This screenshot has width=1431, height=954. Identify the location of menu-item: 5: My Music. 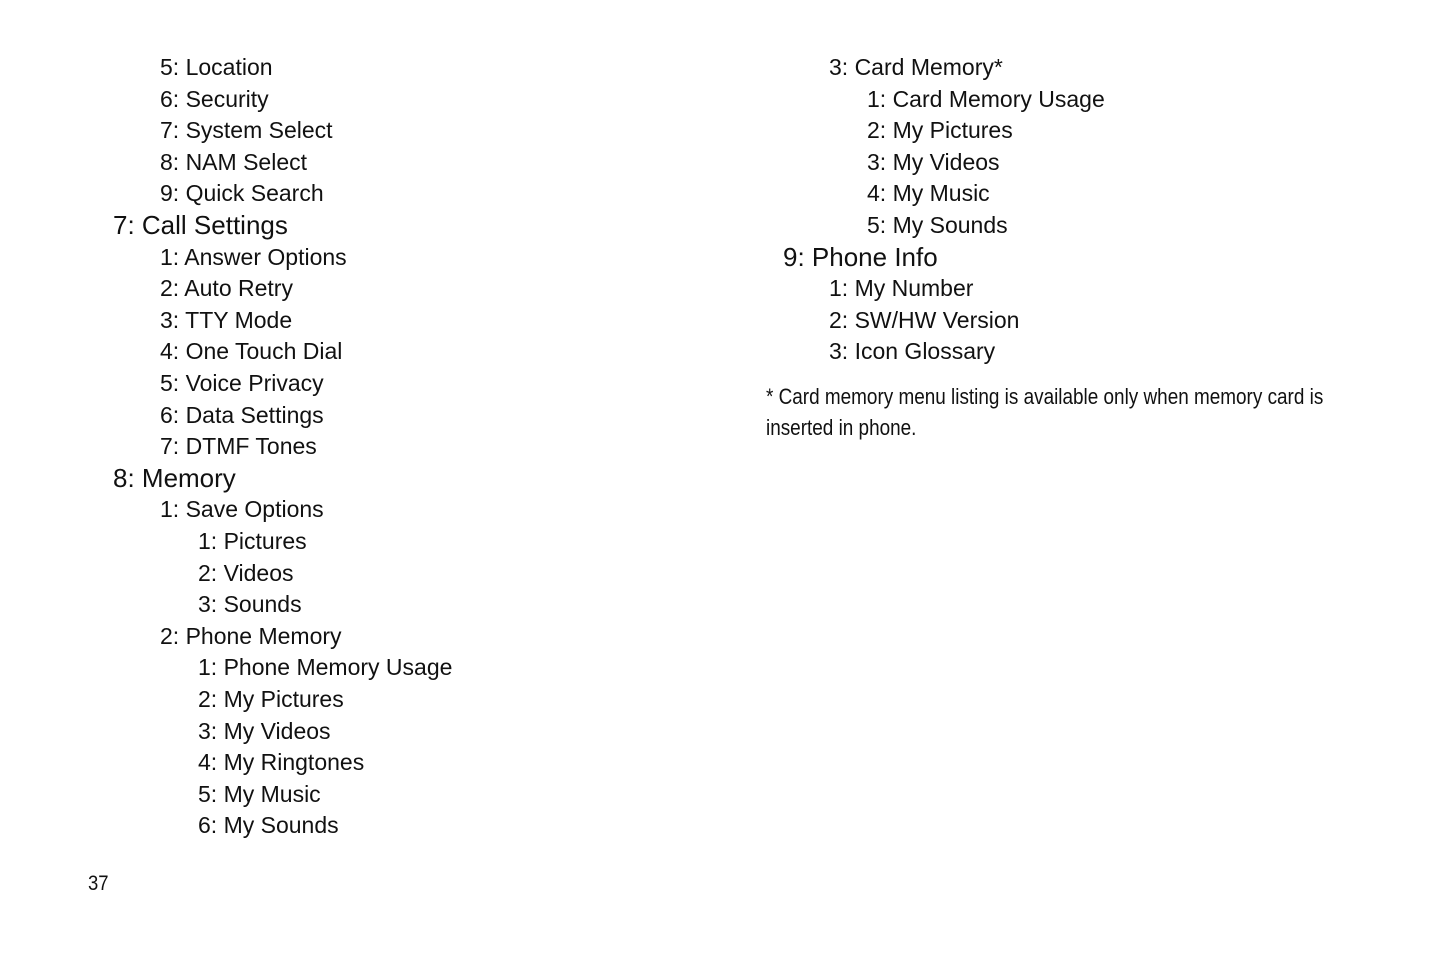
(259, 793).